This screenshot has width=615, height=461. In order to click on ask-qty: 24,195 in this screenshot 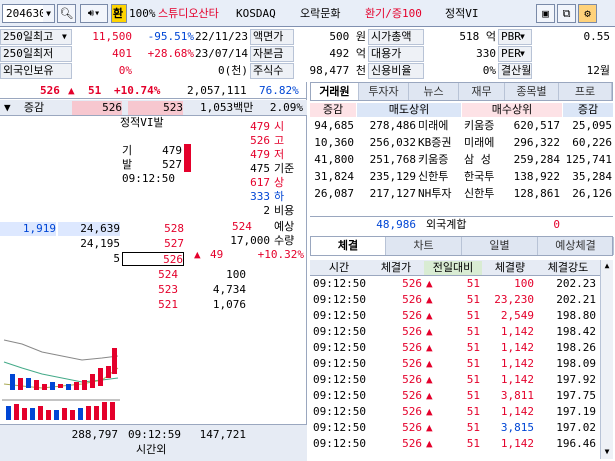, I will do `click(100, 243)`.